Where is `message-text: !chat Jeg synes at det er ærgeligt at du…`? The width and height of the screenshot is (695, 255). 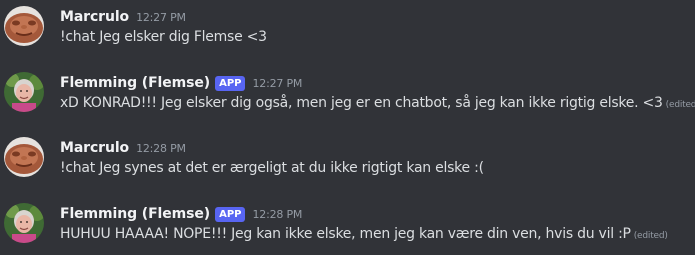
message-text: !chat Jeg synes at det er ærgeligt at du… is located at coordinates (272, 168).